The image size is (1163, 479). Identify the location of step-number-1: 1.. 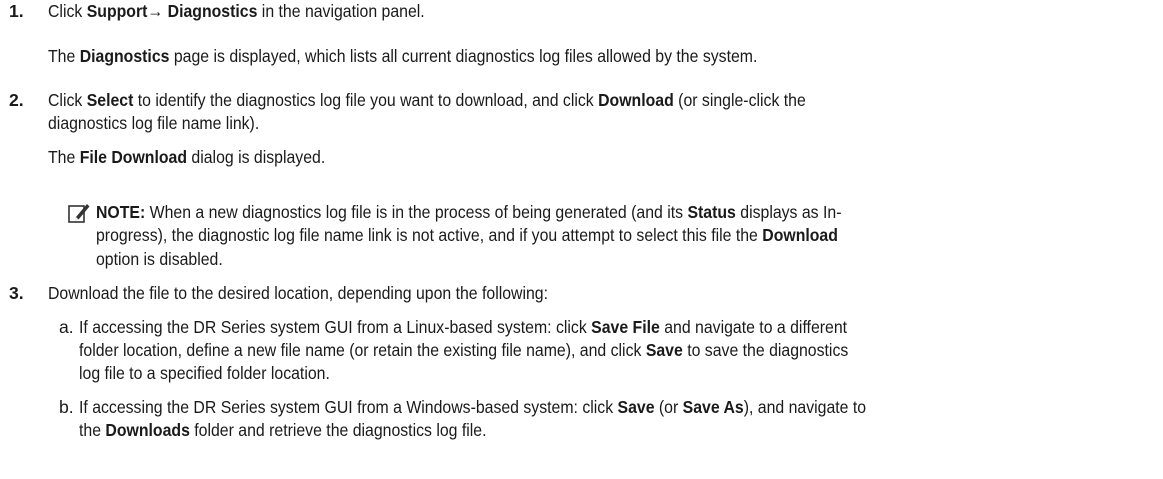
(16, 11).